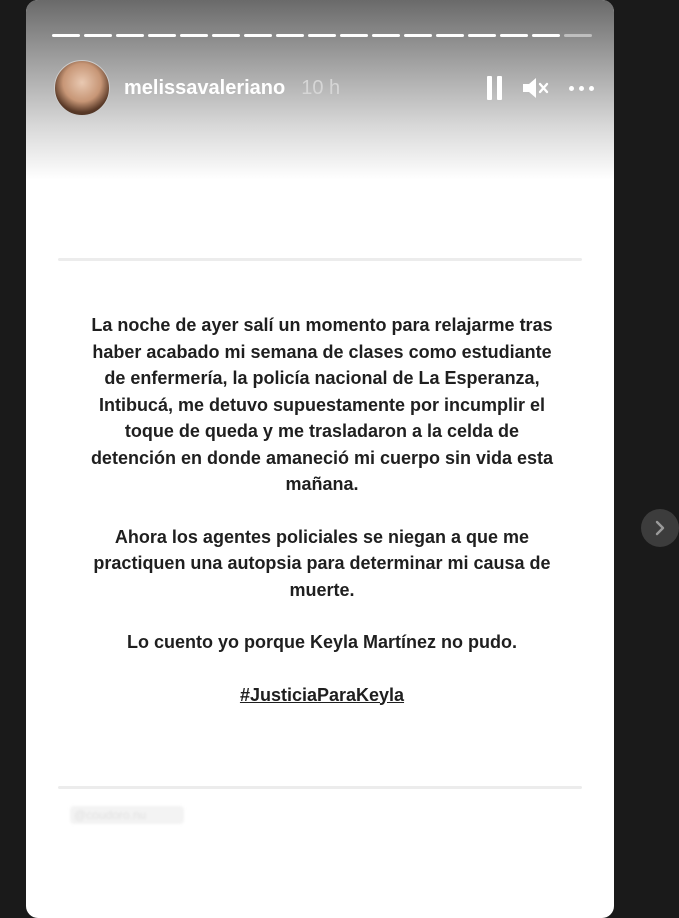 The width and height of the screenshot is (679, 918). I want to click on pause-button, so click(495, 88).